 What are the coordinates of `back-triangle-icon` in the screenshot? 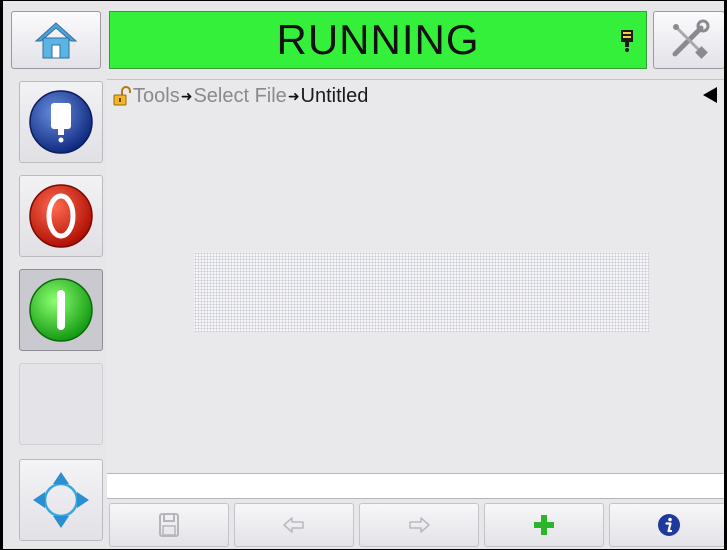 It's located at (710, 95).